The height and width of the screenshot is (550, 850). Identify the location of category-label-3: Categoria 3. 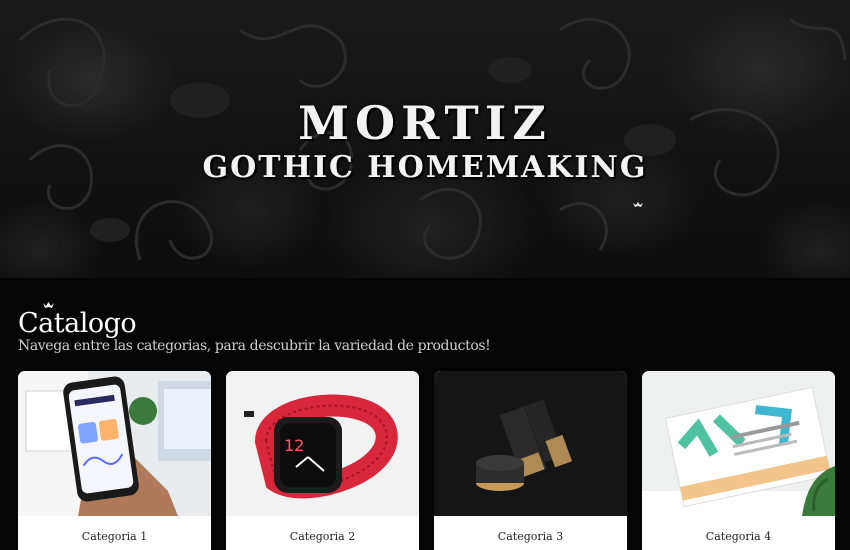
(530, 536).